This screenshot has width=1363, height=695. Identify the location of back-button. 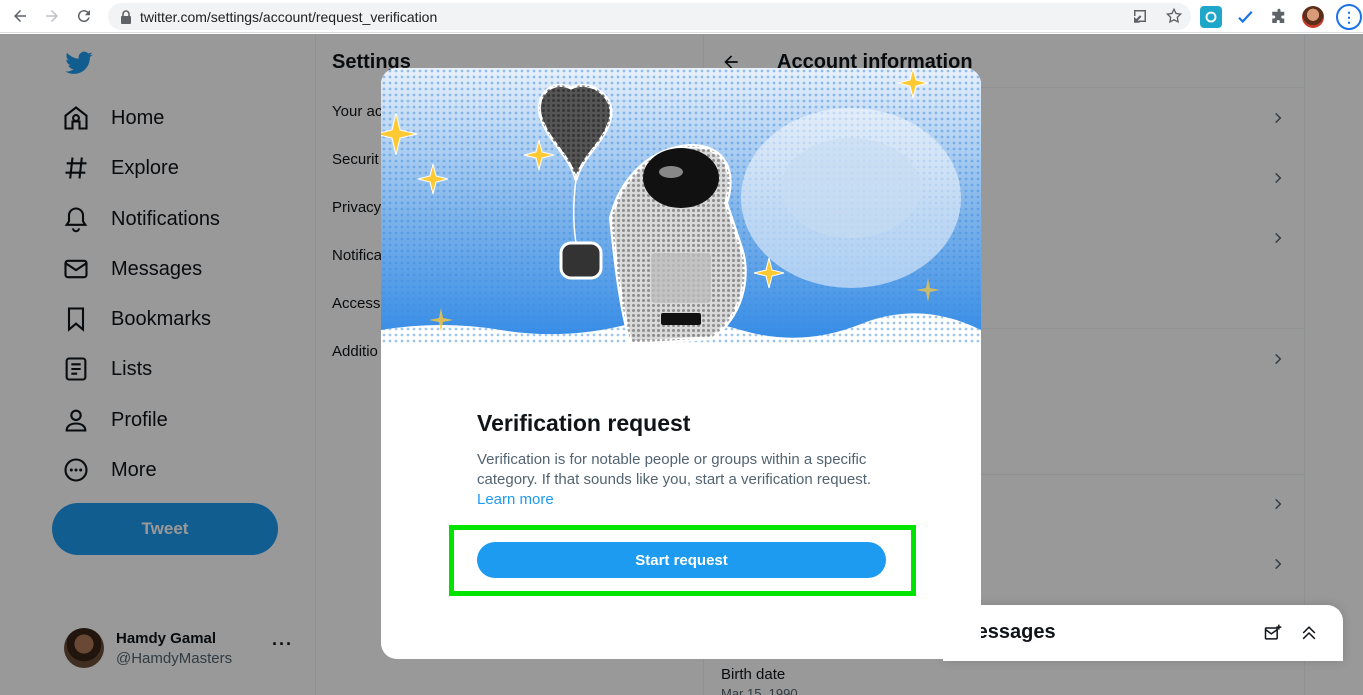
(20, 16).